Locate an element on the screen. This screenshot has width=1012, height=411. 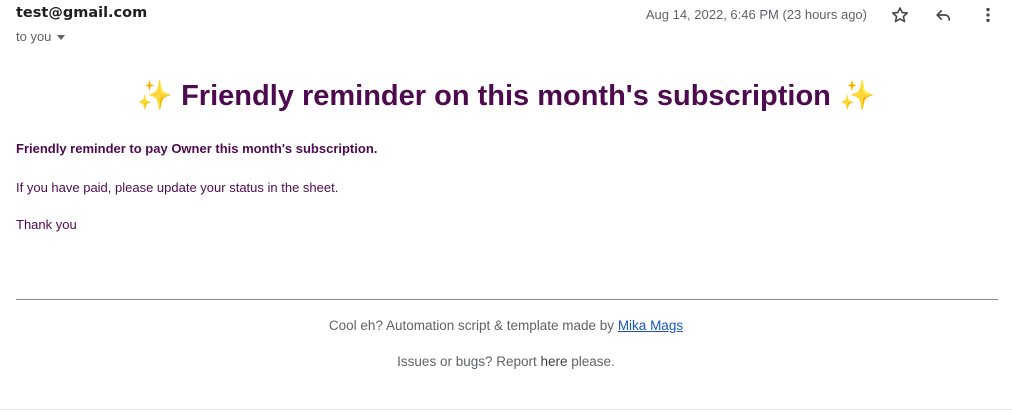
star-button is located at coordinates (900, 15).